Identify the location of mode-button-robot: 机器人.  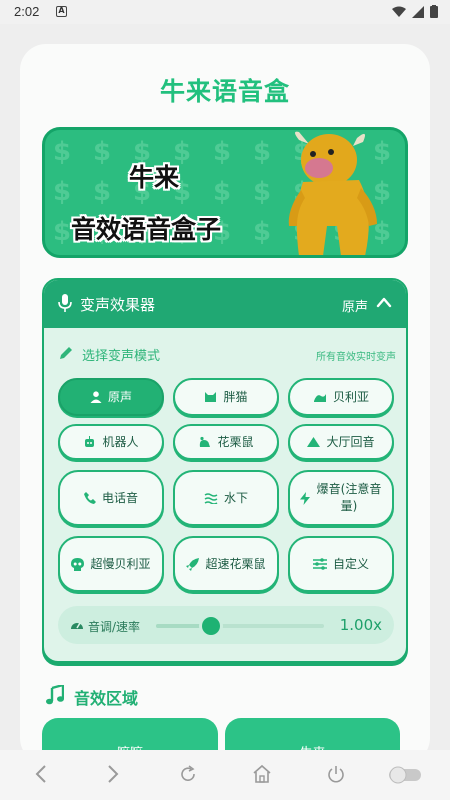
(111, 442).